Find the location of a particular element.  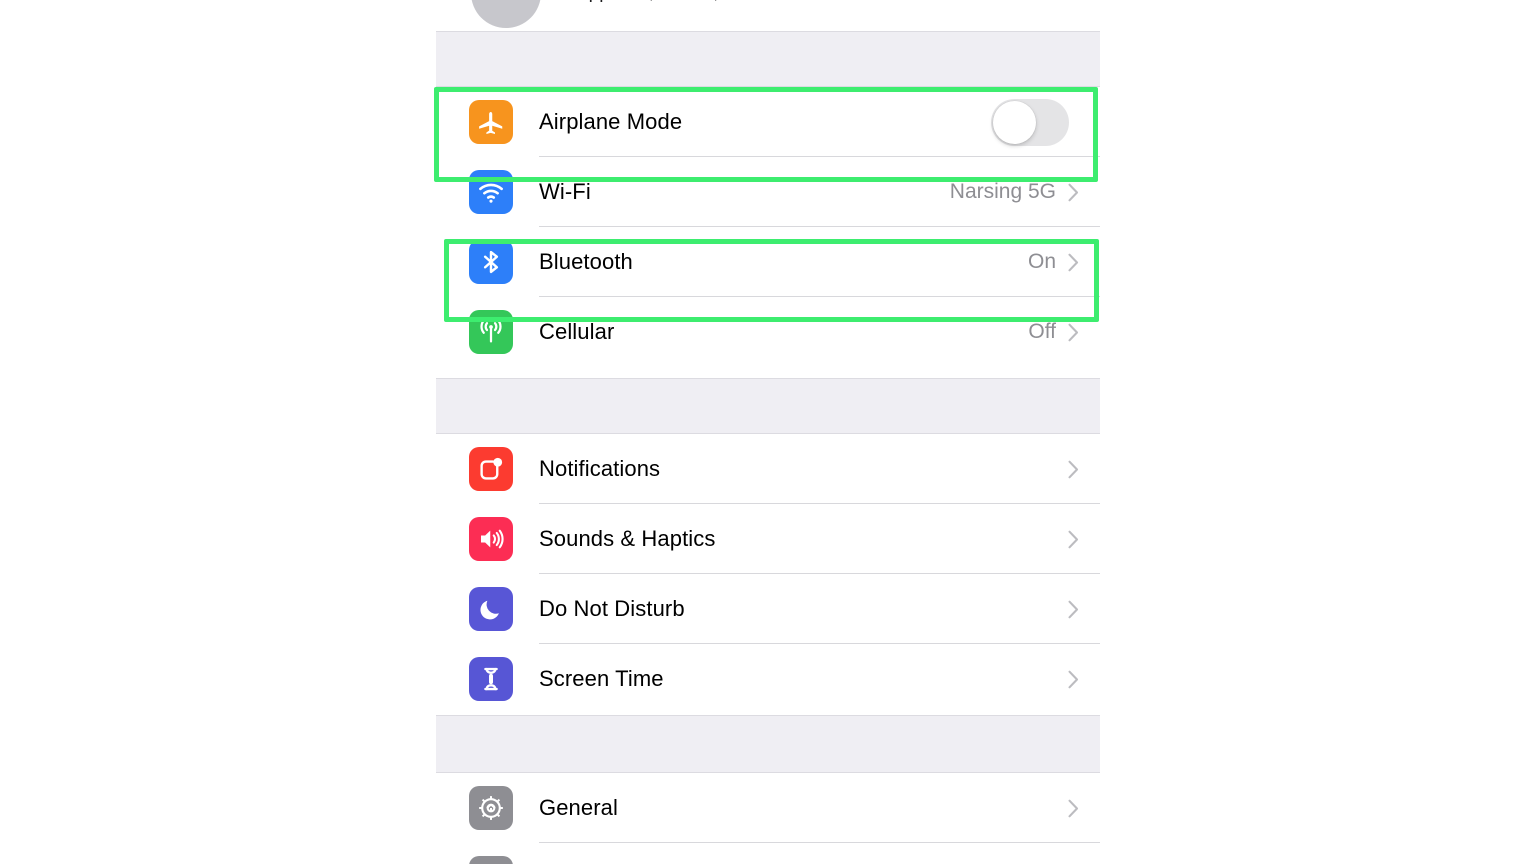

toggle-knob is located at coordinates (1014, 122).